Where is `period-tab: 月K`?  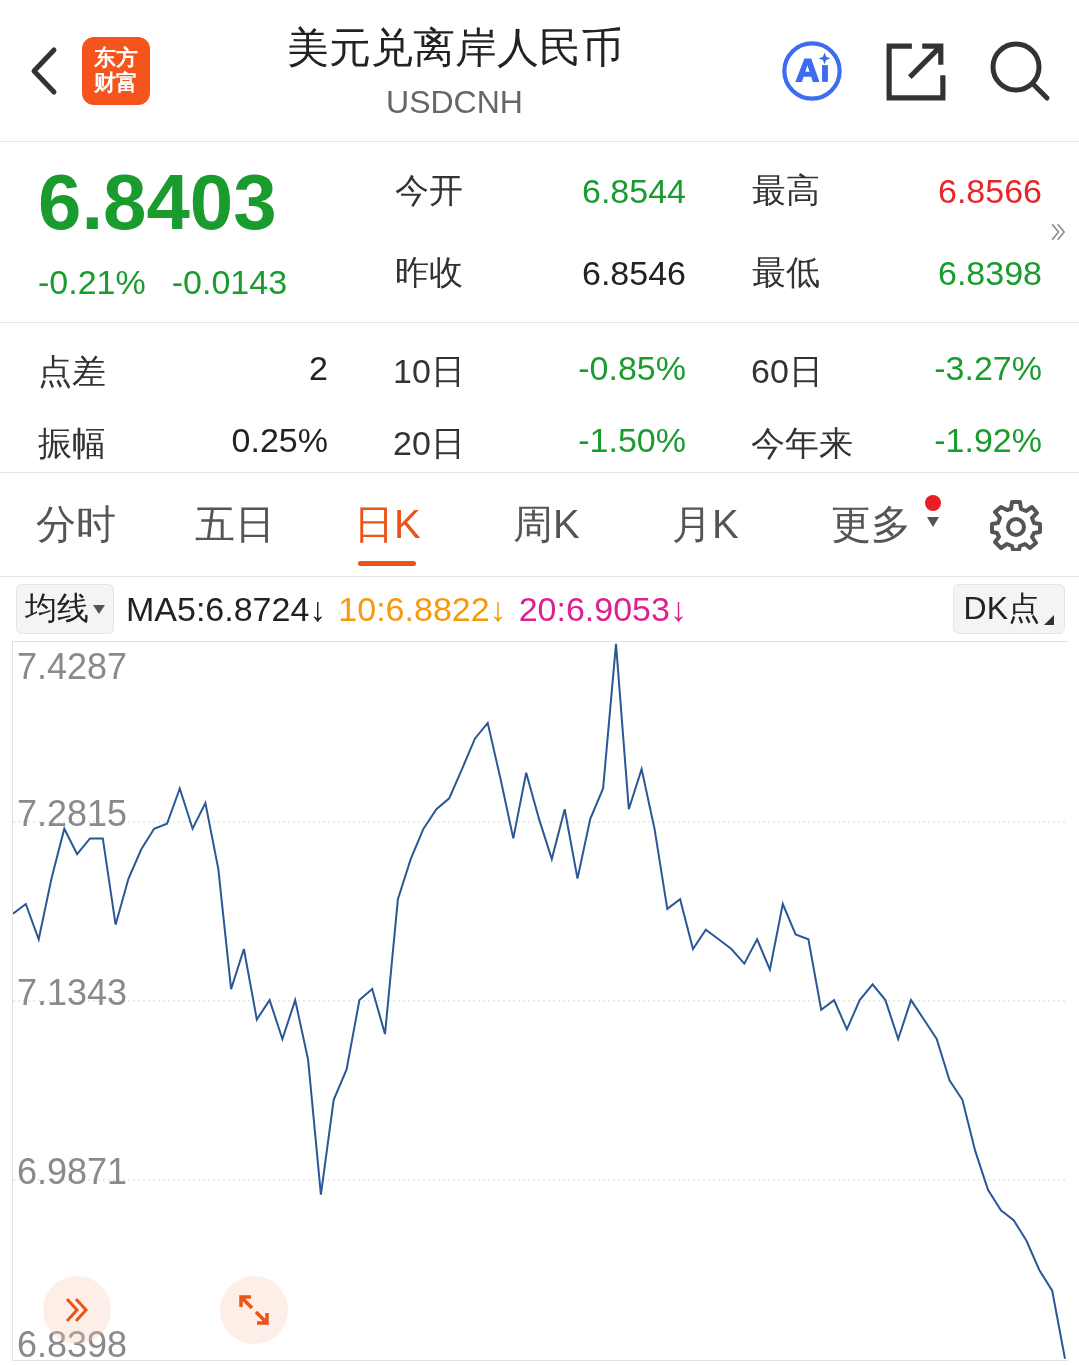
period-tab: 月K is located at coordinates (751, 524).